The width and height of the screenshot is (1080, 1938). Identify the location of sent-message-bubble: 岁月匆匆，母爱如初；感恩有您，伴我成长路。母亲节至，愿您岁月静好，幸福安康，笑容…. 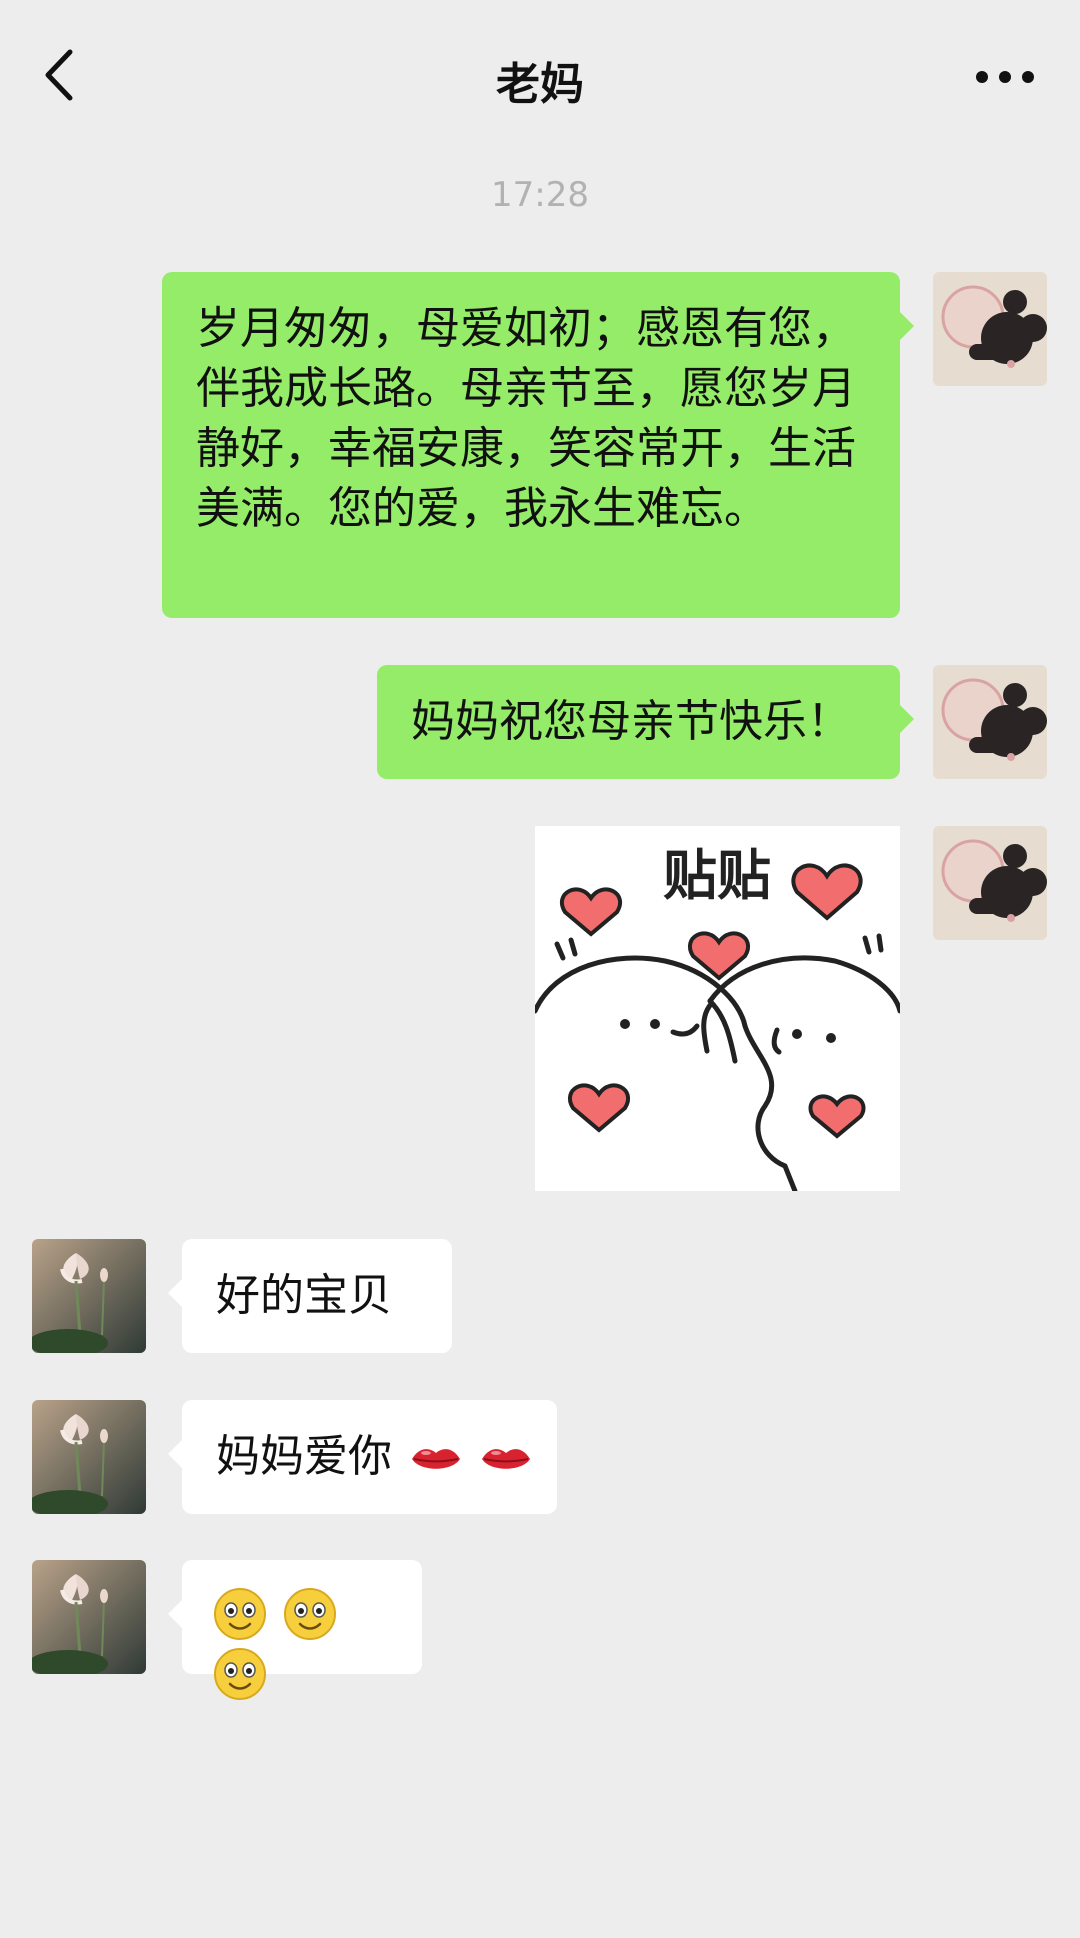
(538, 445).